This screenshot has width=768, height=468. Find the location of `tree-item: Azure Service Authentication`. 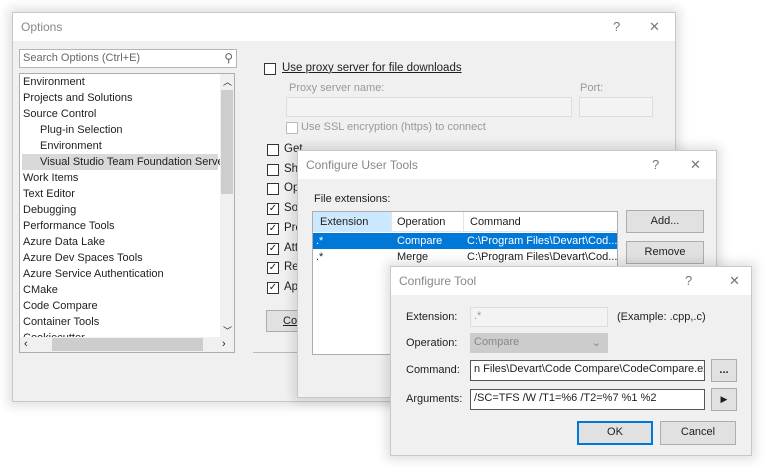

tree-item: Azure Service Authentication is located at coordinates (120, 274).